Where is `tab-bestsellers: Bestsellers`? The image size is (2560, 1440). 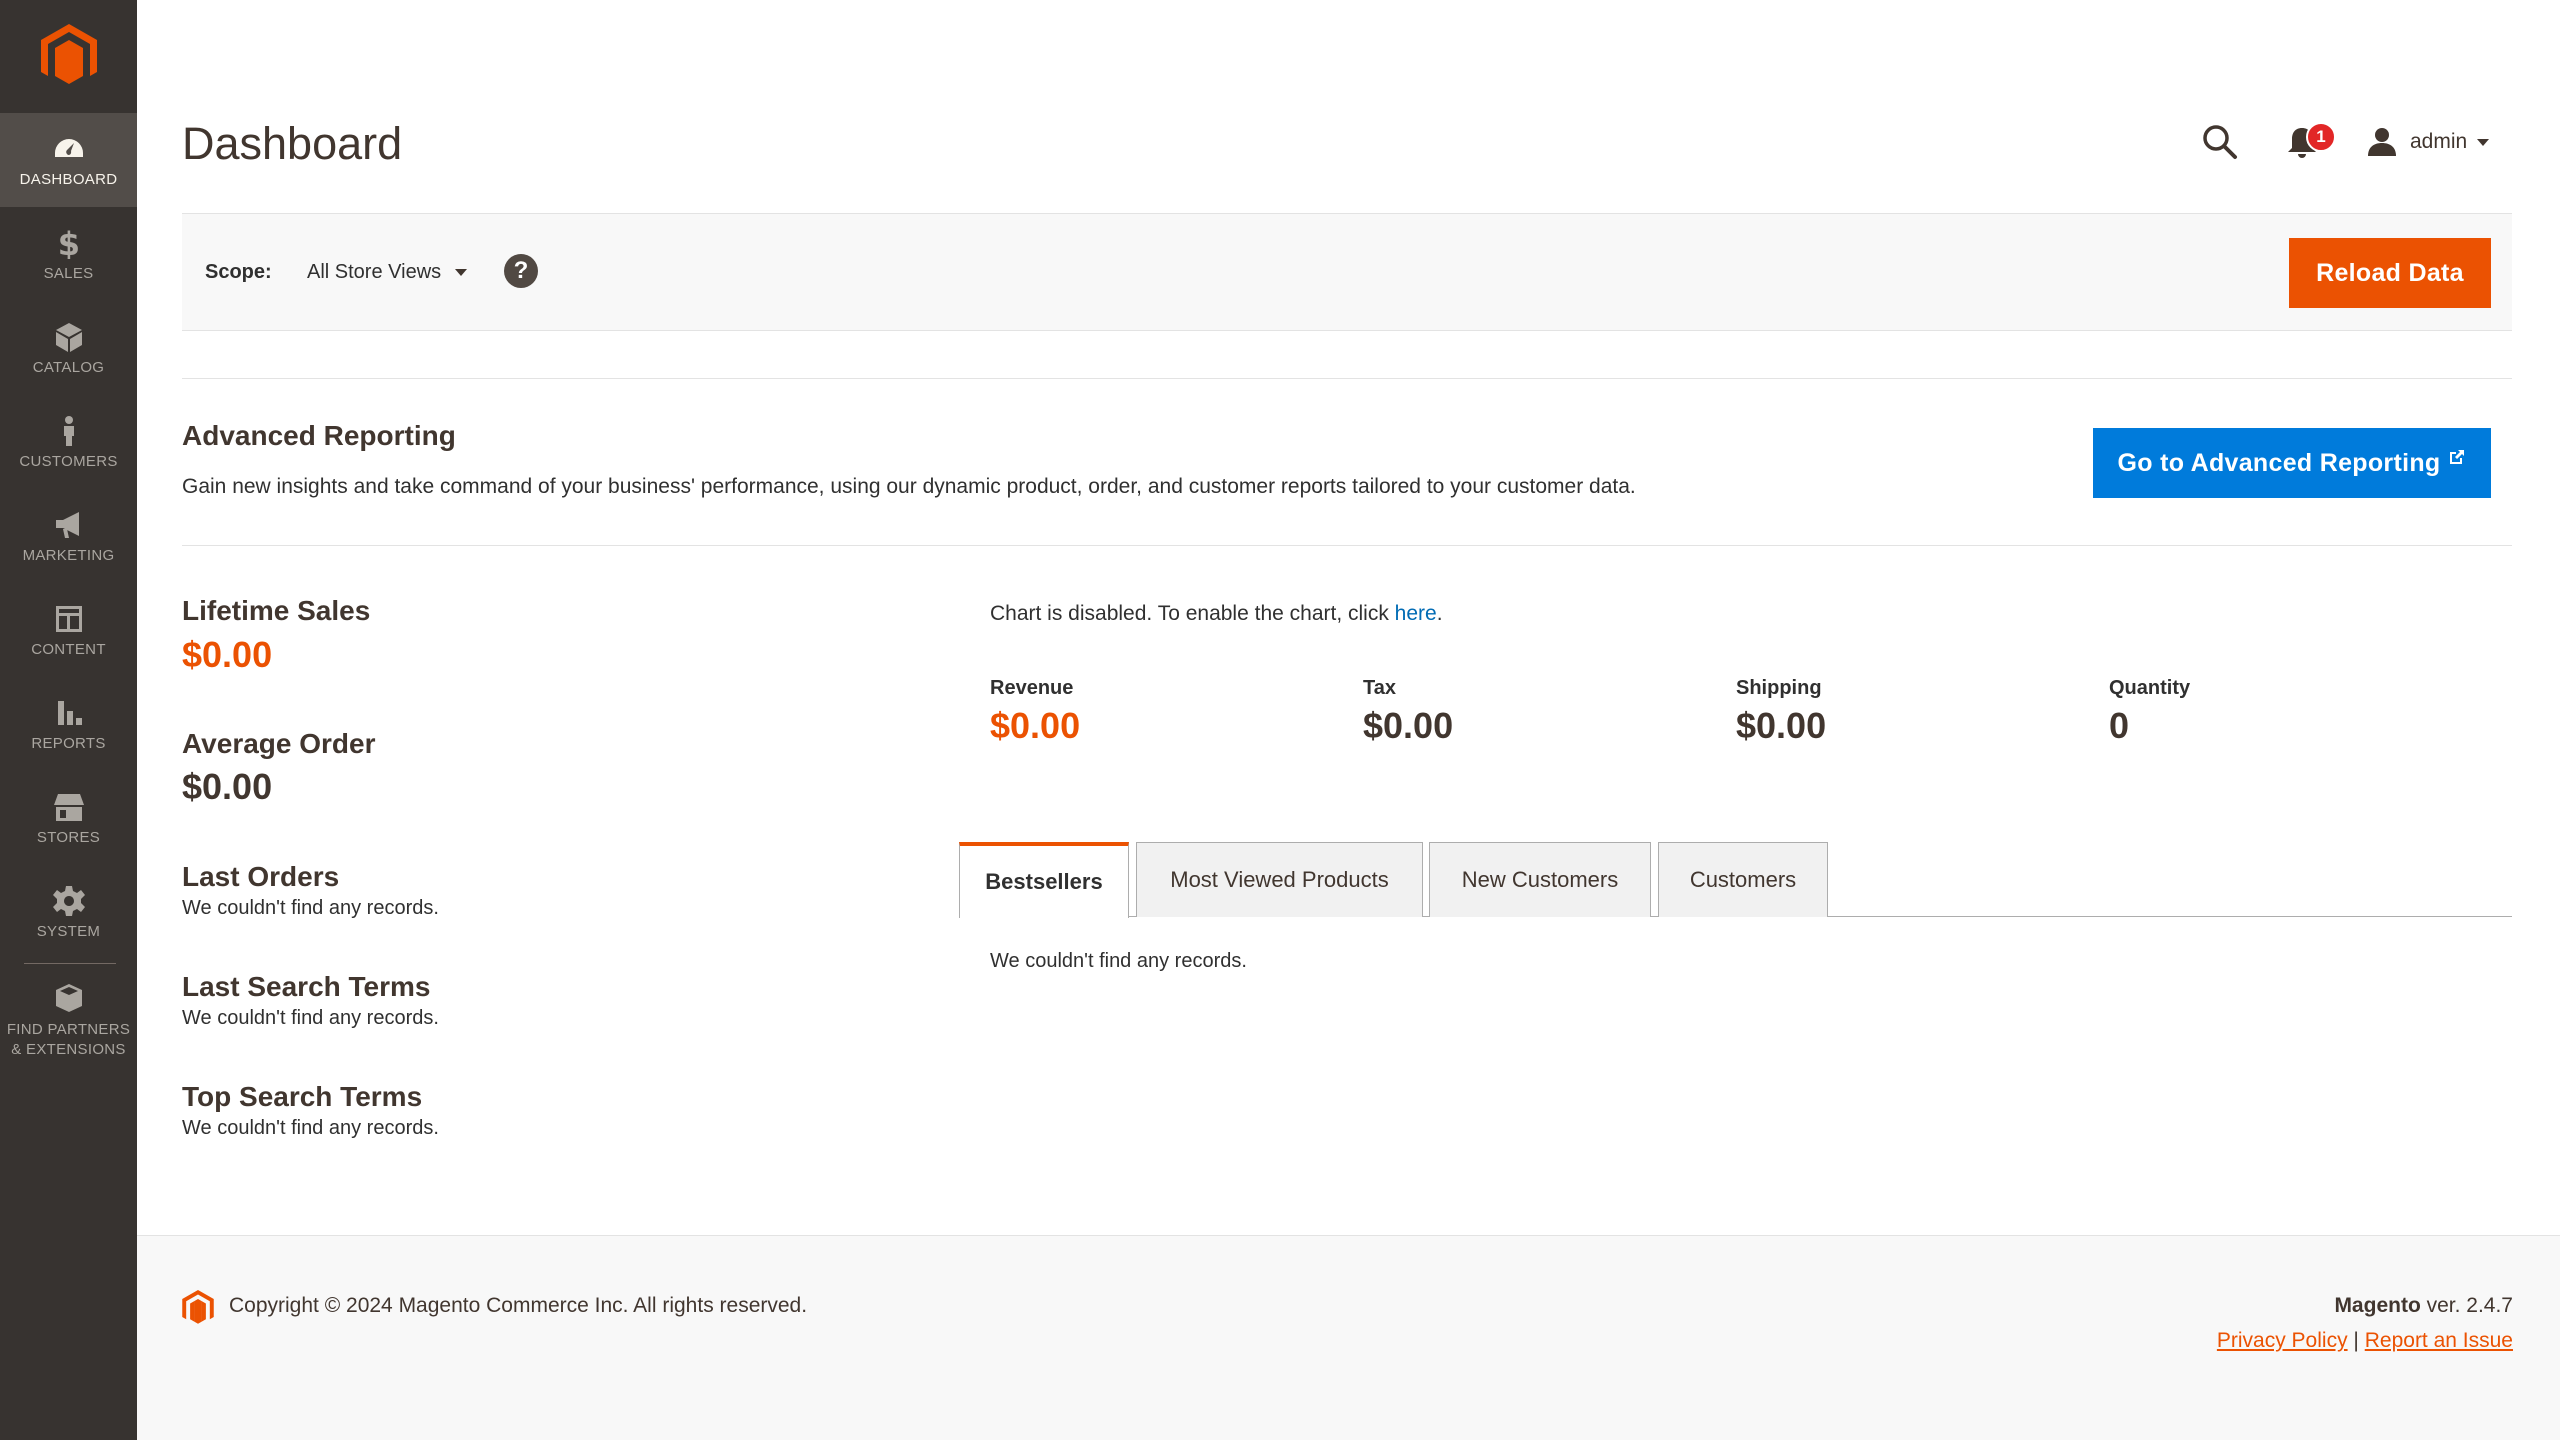 tab-bestsellers: Bestsellers is located at coordinates (1044, 880).